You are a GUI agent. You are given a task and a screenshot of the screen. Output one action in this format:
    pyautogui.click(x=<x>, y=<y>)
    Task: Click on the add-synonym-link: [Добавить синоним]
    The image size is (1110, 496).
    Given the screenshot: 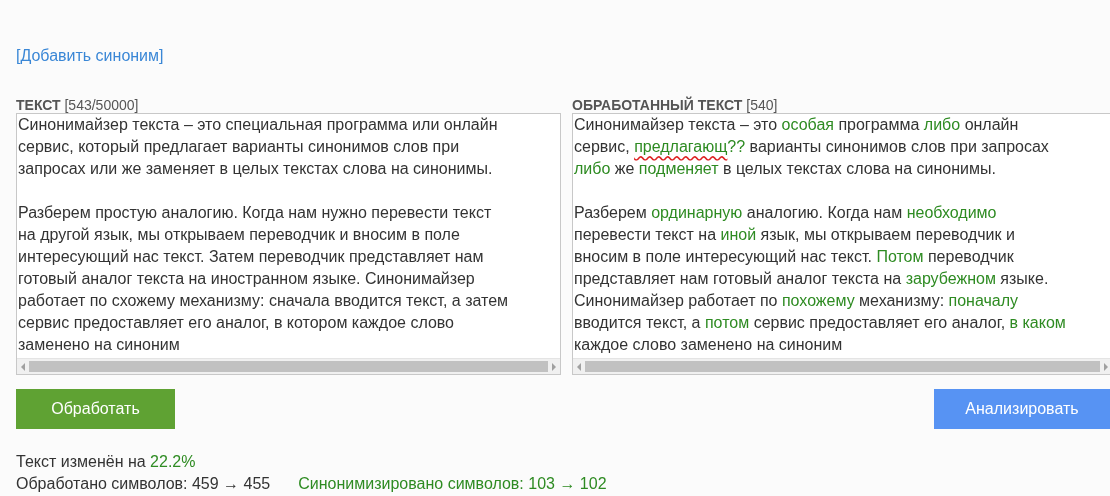 What is the action you would take?
    pyautogui.click(x=90, y=56)
    